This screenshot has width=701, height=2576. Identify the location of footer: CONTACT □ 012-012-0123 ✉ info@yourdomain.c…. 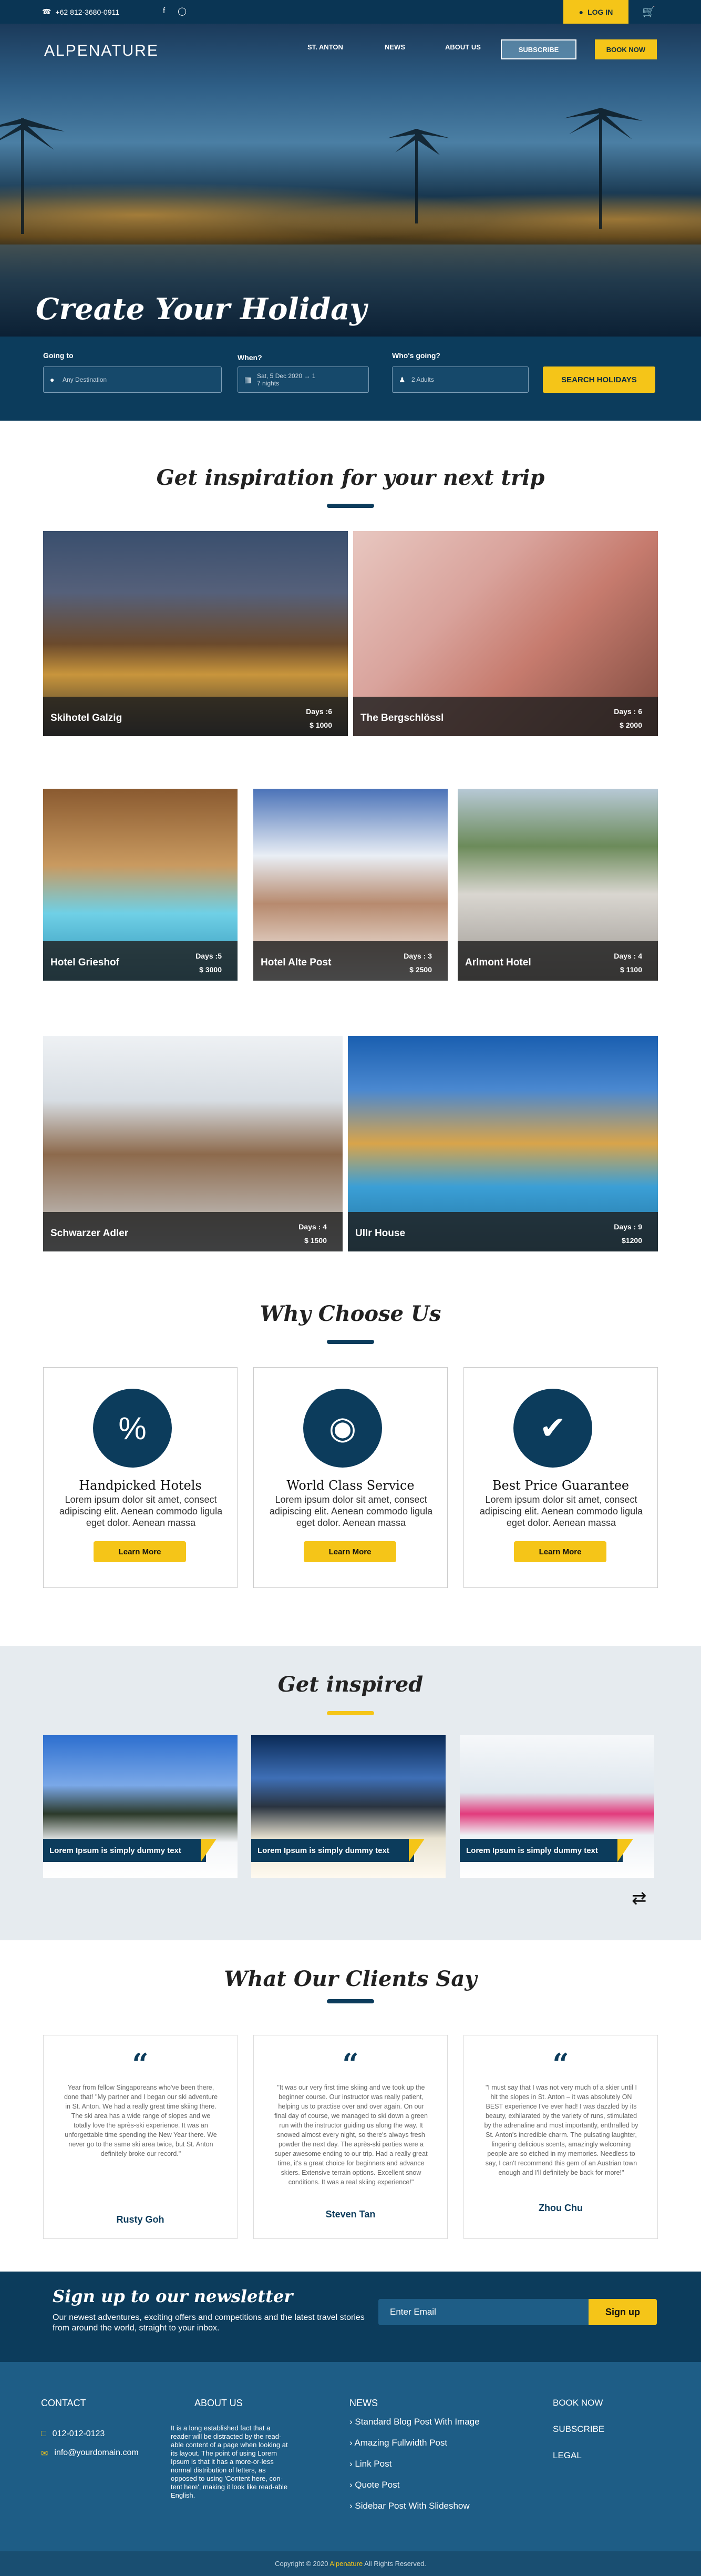
(350, 2469).